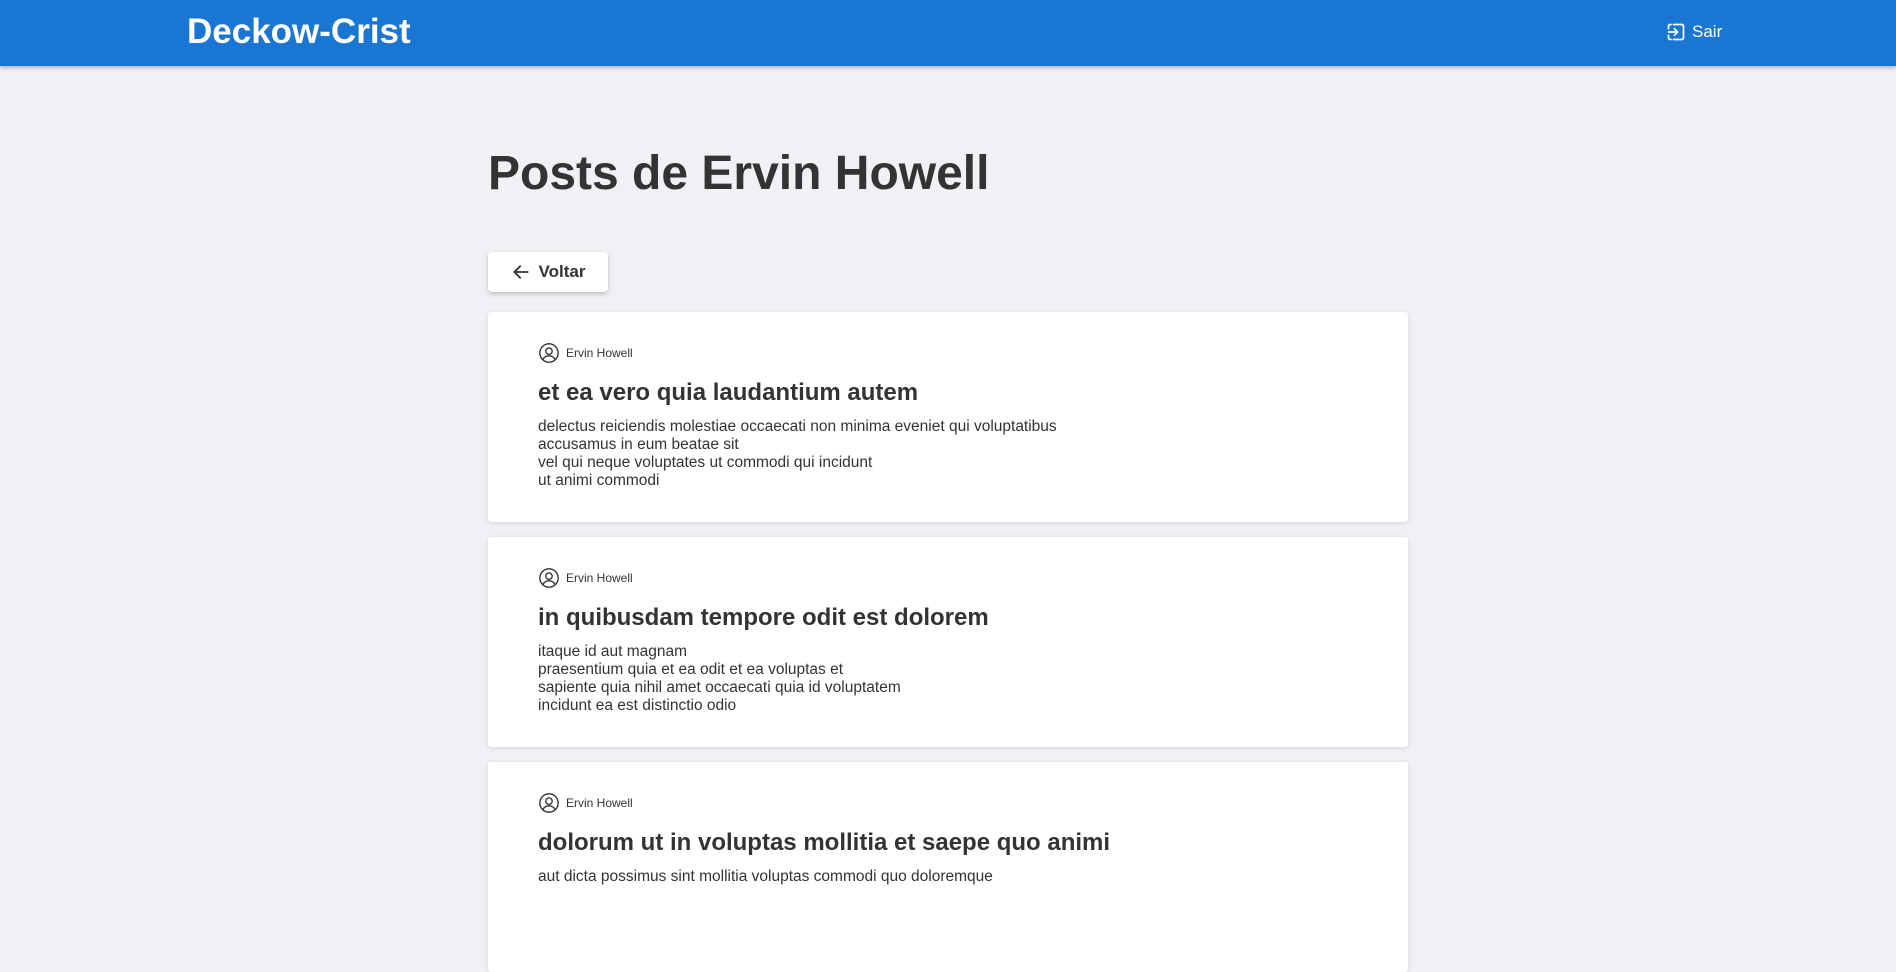 This screenshot has width=1896, height=972. I want to click on page-title: Posts de Ervin Howell, so click(739, 173).